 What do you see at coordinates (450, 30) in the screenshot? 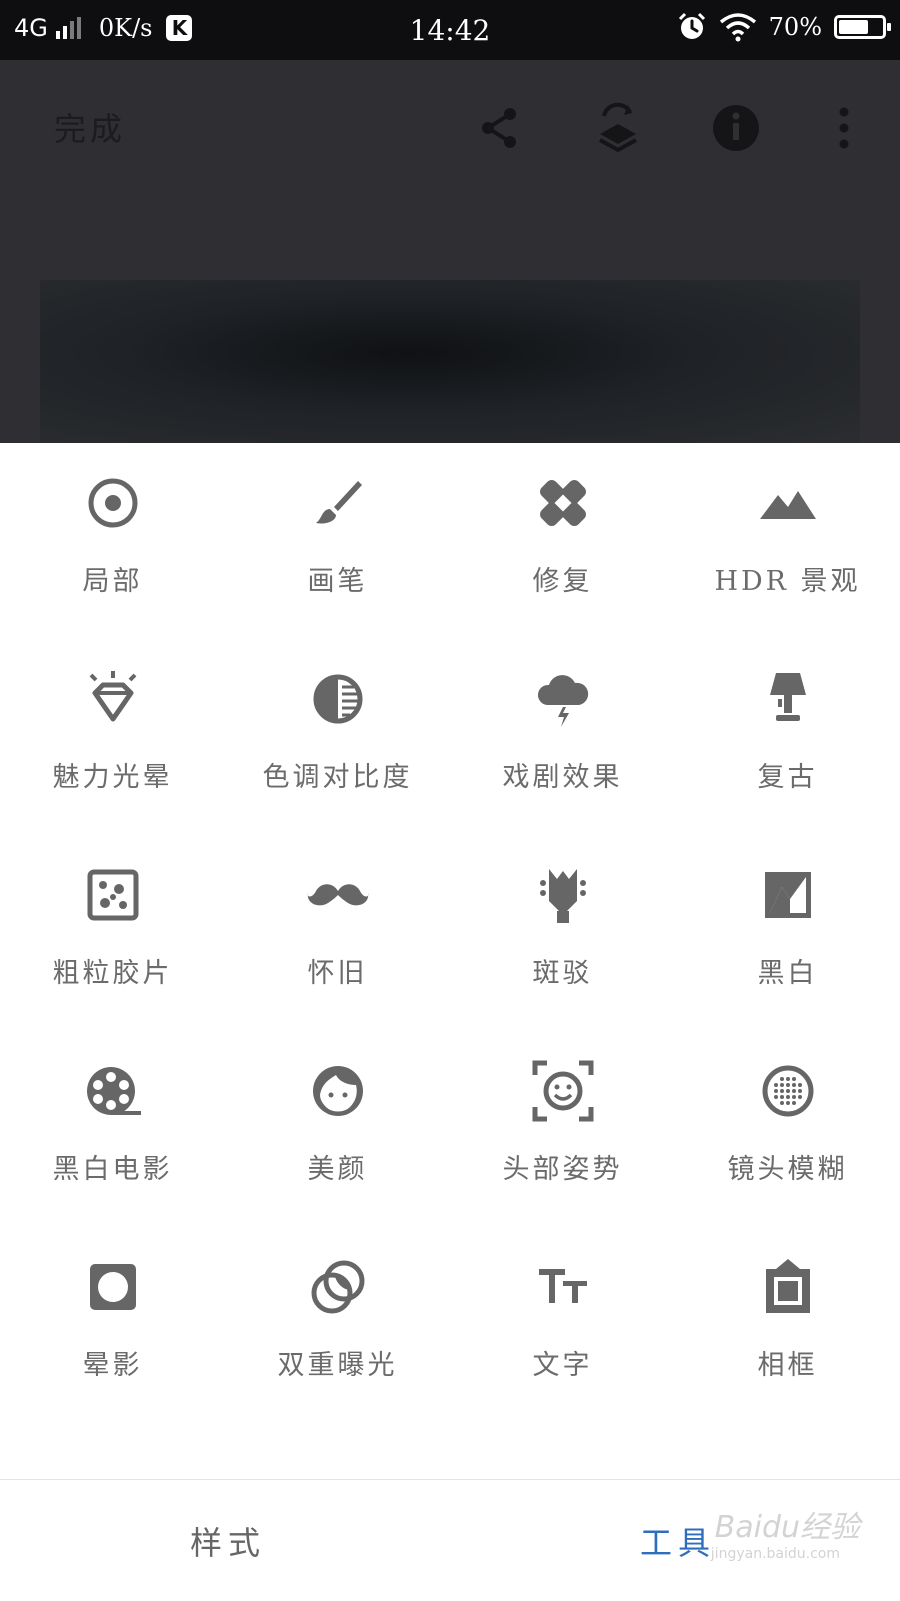
I see `status-bar: 4G 0K/s K 14:42 70%` at bounding box center [450, 30].